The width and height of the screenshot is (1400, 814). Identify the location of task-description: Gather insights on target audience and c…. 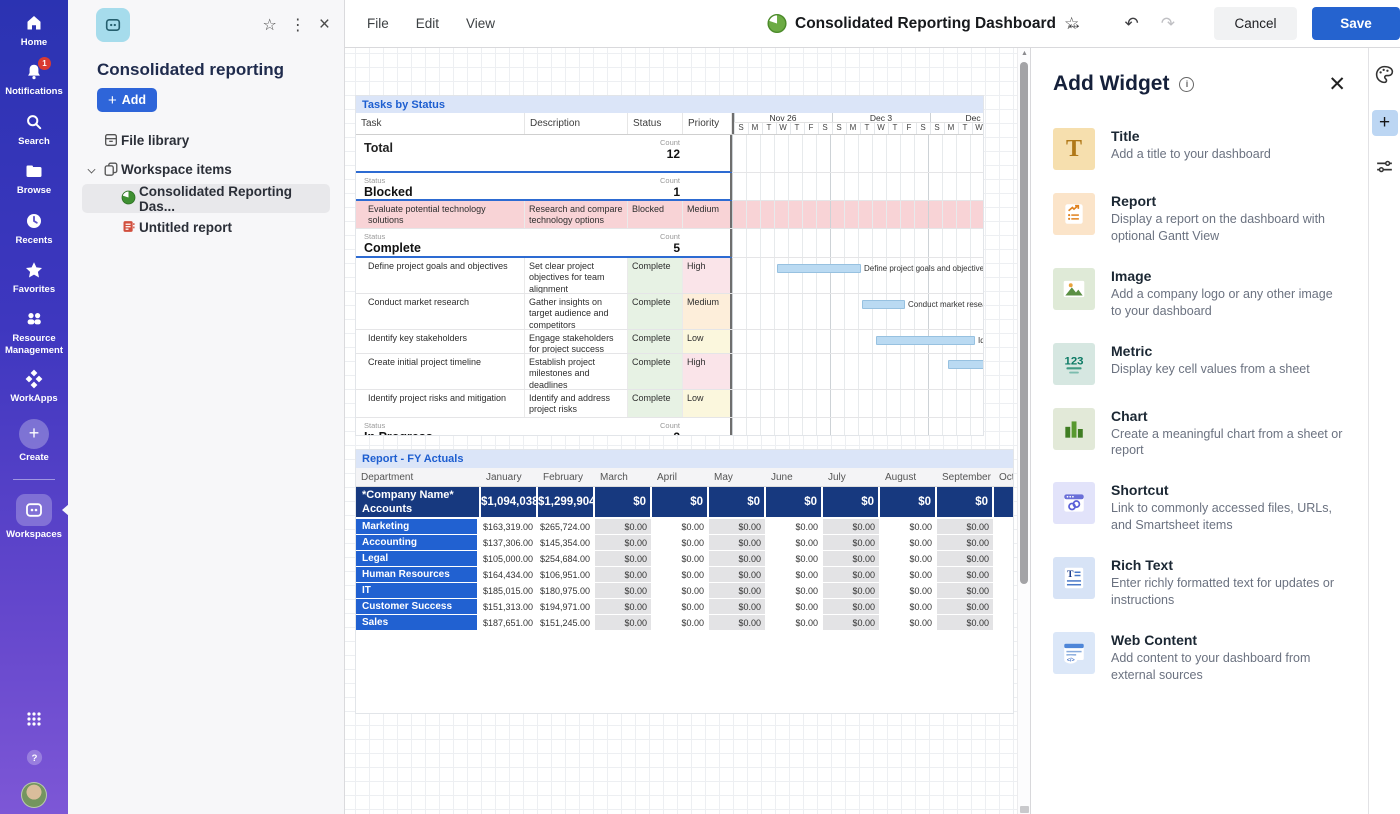
(576, 311).